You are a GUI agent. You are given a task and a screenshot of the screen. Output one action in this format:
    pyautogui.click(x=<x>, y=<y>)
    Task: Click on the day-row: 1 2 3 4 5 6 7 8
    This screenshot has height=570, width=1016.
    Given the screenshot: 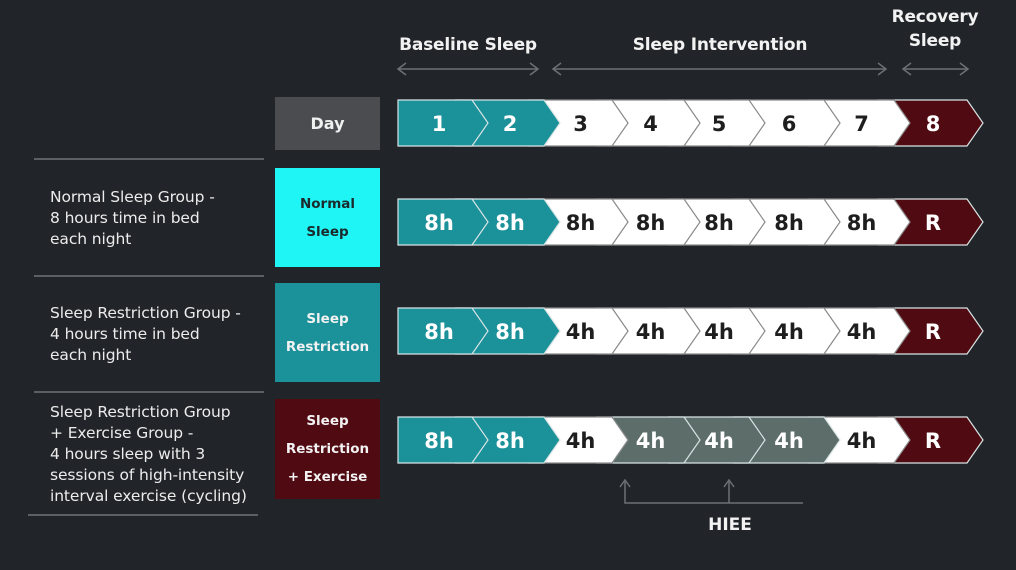 What is the action you would take?
    pyautogui.click(x=690, y=123)
    